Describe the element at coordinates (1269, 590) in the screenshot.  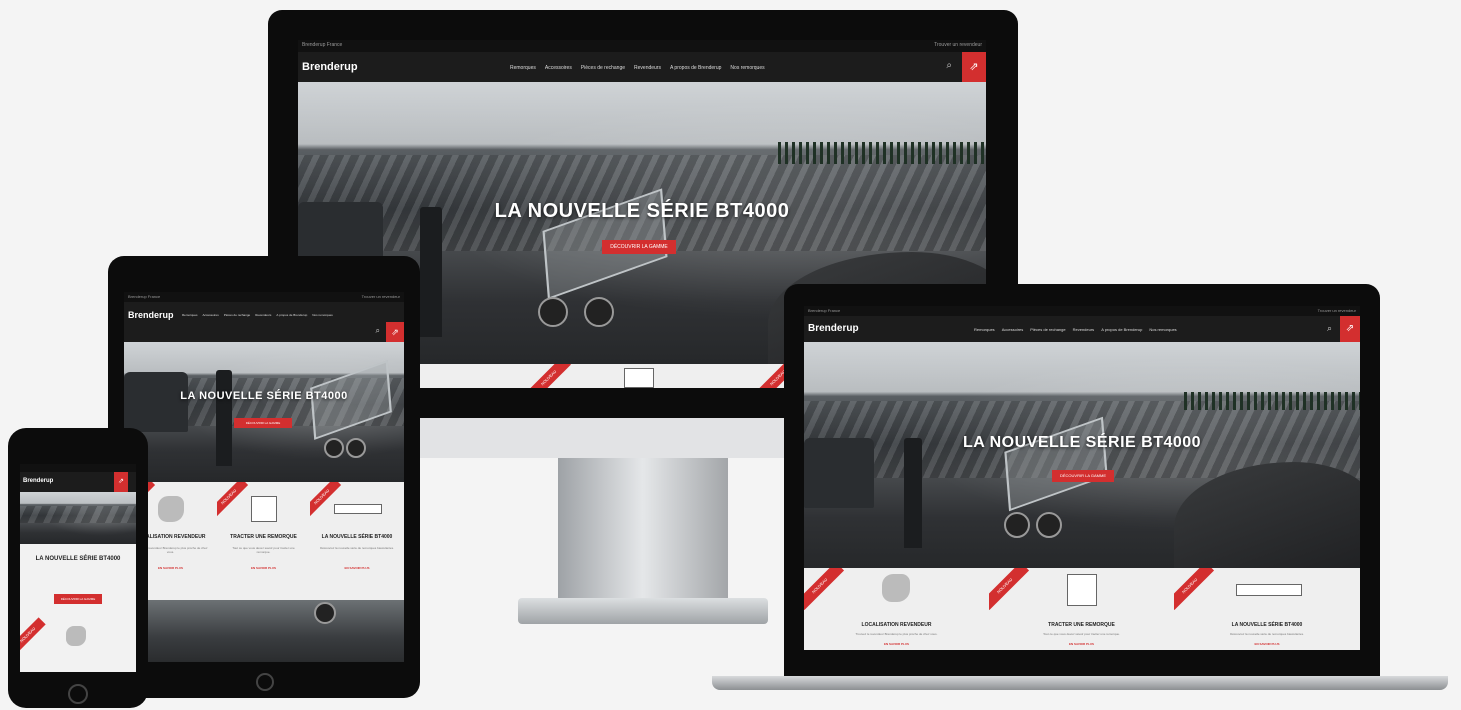
I see `flatbed-trailer-icon` at that location.